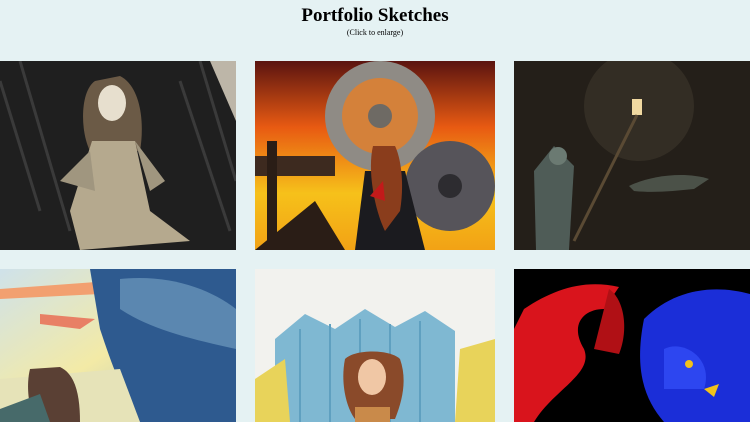 The image size is (750, 422). Describe the element at coordinates (375, 15) in the screenshot. I see `page-title: Portfolio Sketches` at that location.